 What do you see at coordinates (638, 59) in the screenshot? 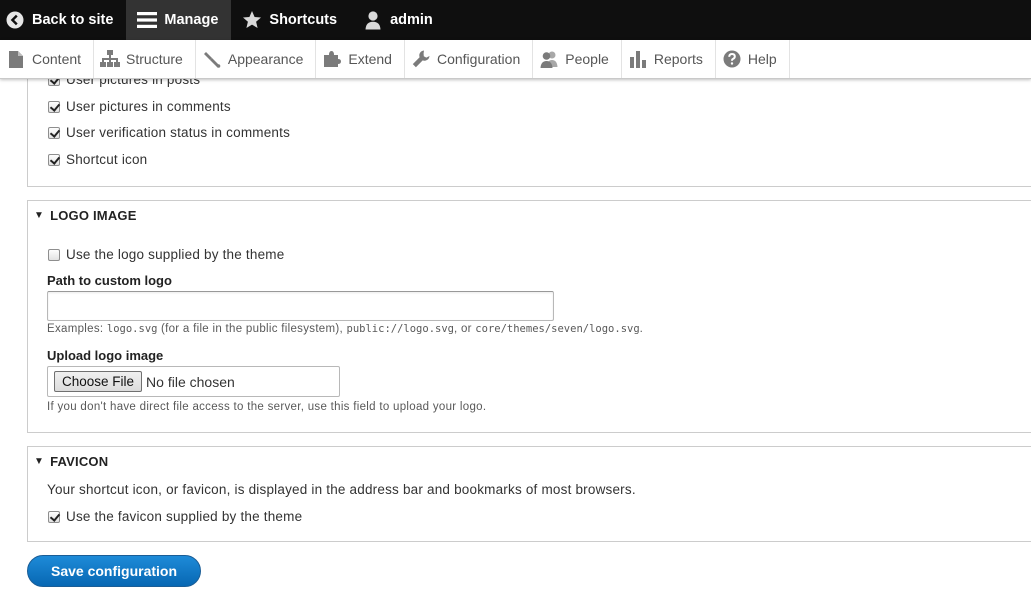
I see `bar-chart-icon` at bounding box center [638, 59].